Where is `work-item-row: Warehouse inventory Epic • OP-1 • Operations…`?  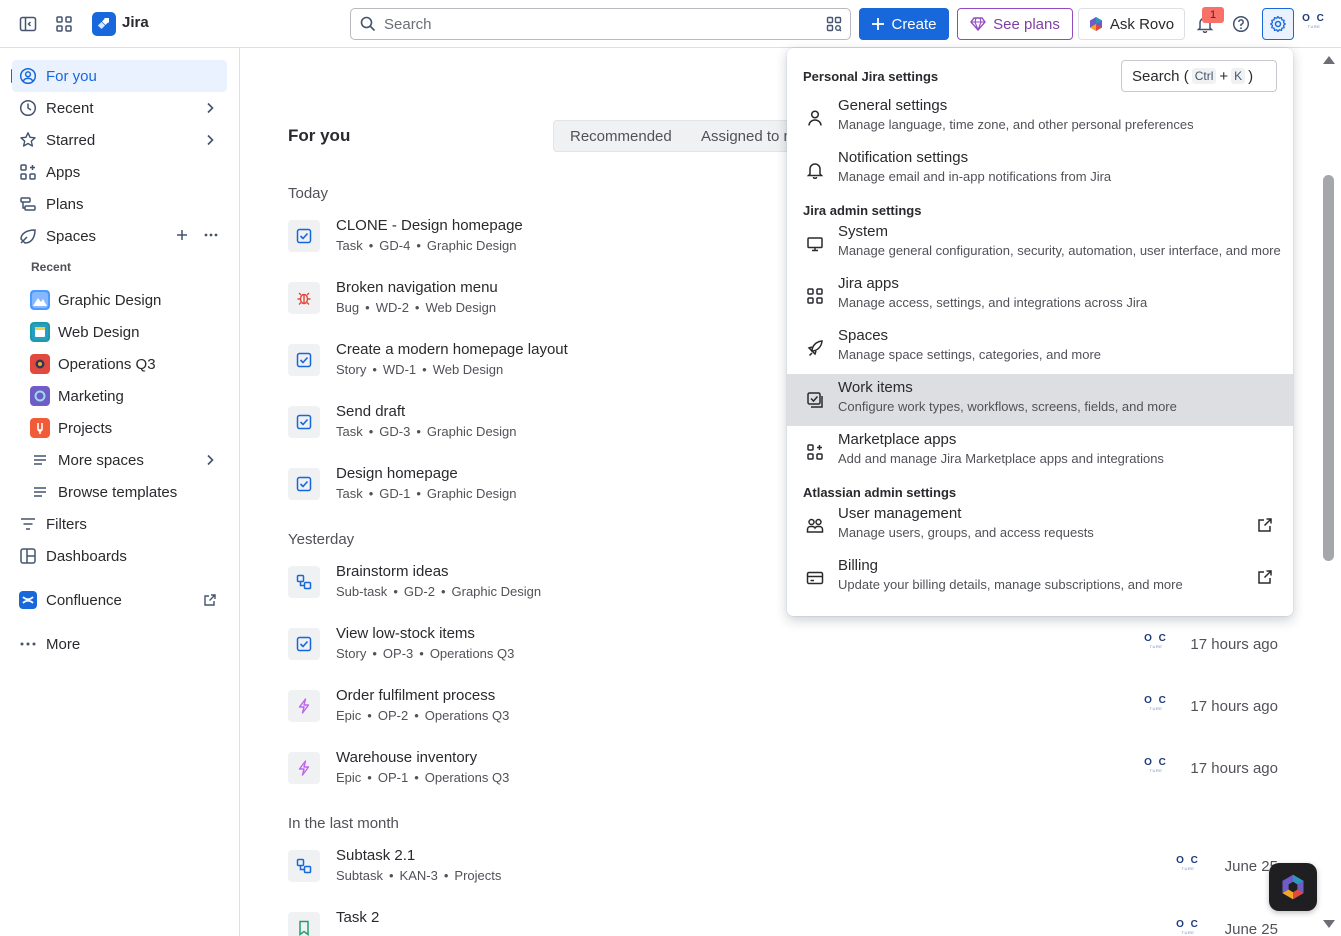
work-item-row: Warehouse inventory Epic • OP-1 • Operations… is located at coordinates (783, 772).